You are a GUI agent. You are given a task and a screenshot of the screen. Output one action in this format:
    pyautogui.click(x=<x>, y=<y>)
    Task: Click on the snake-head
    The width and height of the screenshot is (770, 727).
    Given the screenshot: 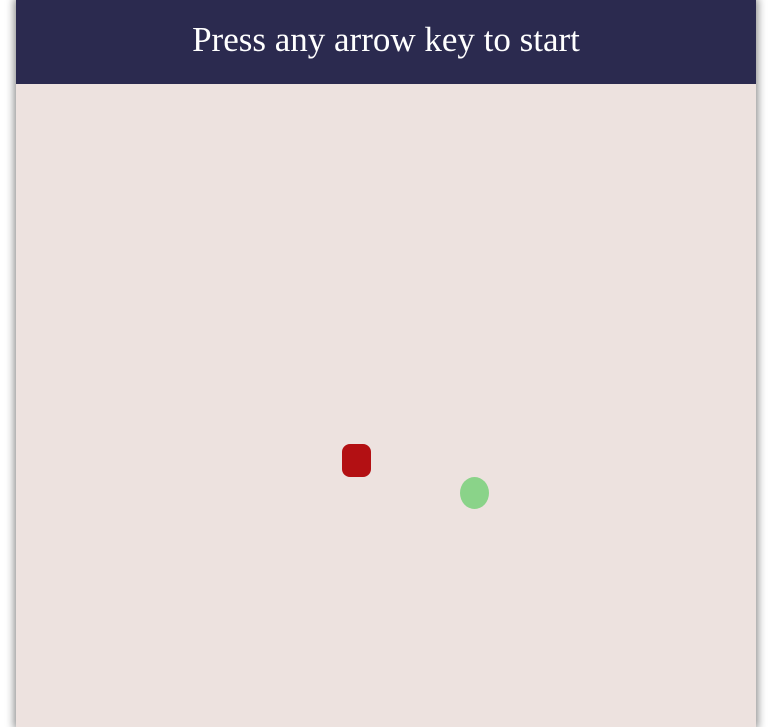 What is the action you would take?
    pyautogui.click(x=356, y=460)
    